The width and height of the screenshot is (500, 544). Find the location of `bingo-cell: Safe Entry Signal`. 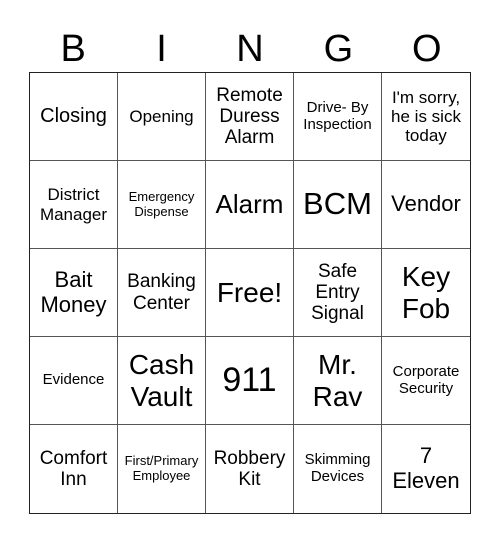

bingo-cell: Safe Entry Signal is located at coordinates (338, 293).